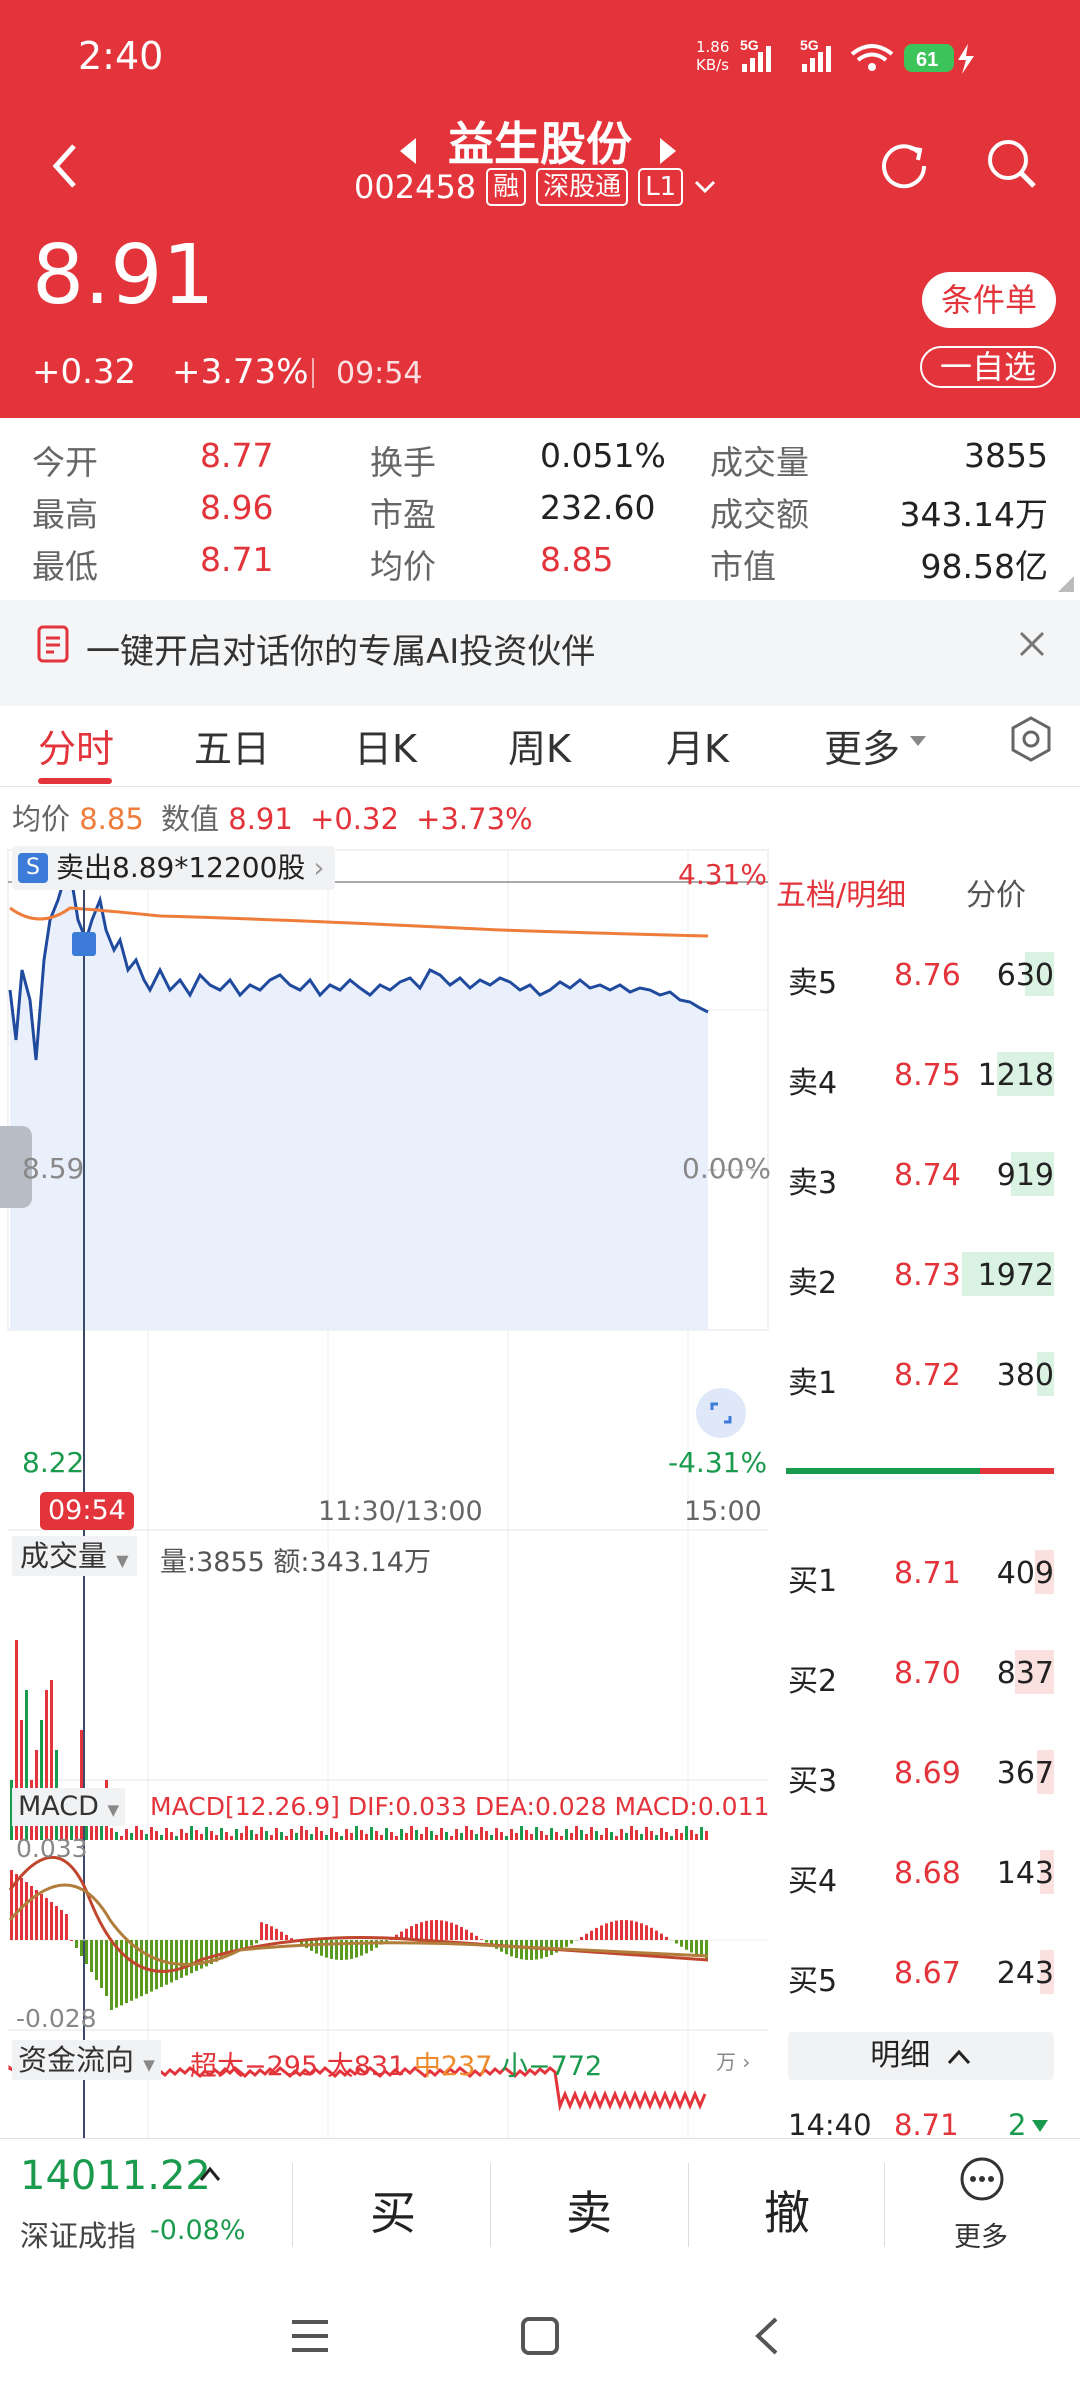  I want to click on cancel-order-button: 撤, so click(787, 2210).